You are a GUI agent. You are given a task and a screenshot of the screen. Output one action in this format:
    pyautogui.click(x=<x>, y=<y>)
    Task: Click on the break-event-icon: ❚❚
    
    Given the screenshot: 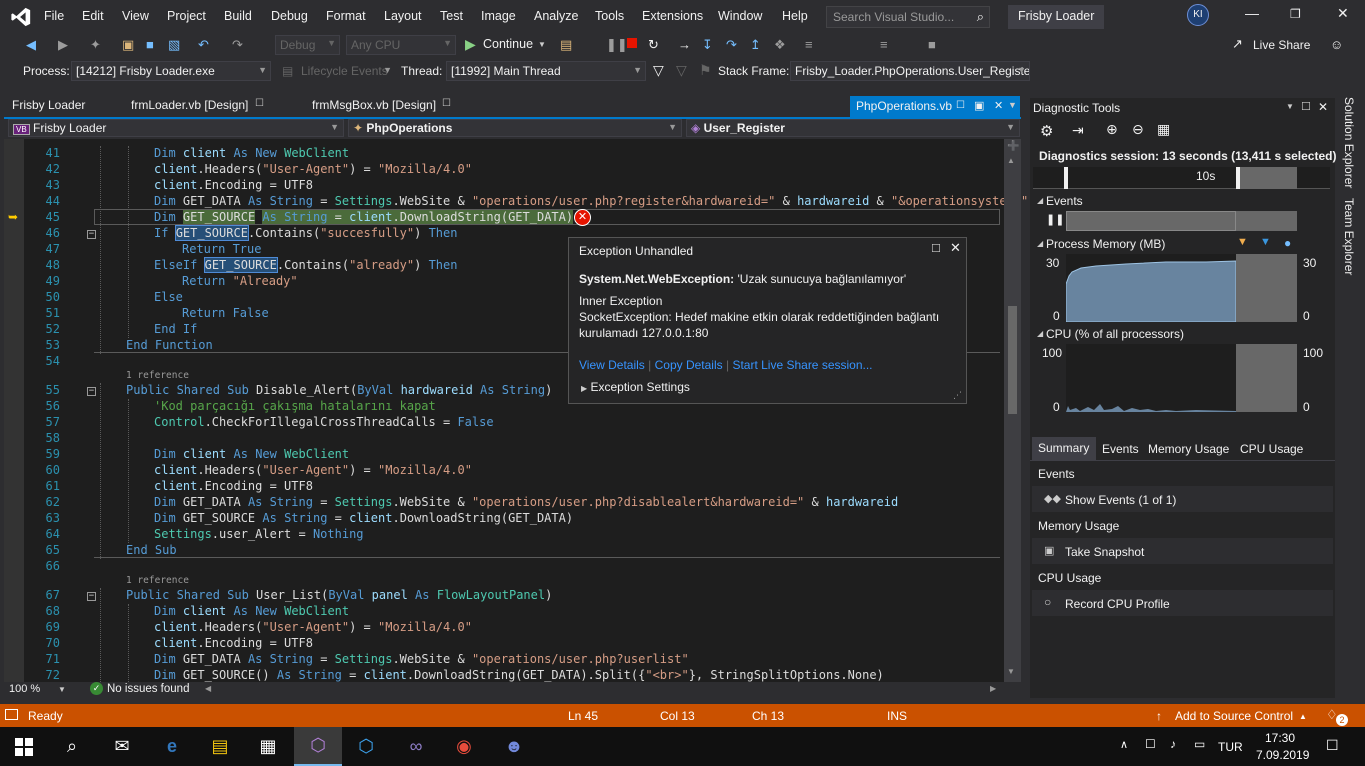 What is the action you would take?
    pyautogui.click(x=1055, y=219)
    